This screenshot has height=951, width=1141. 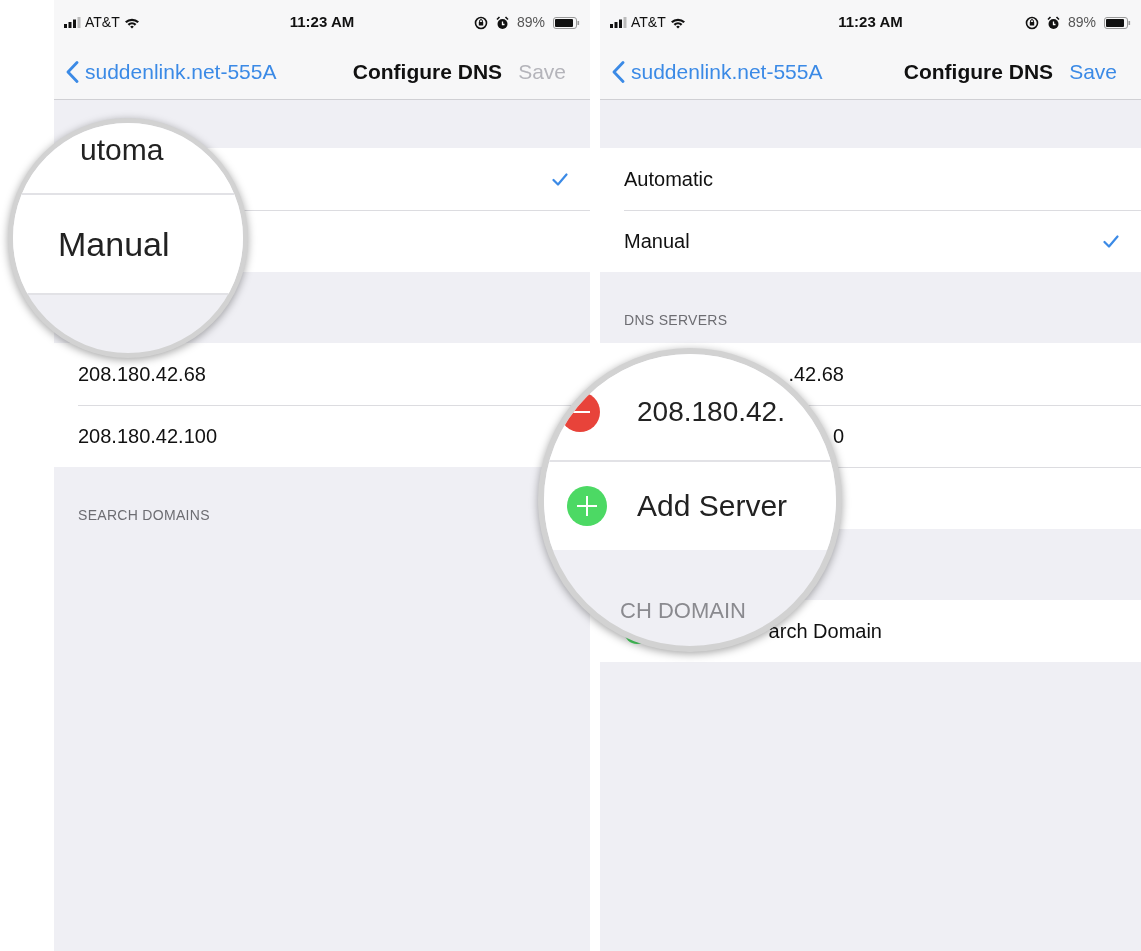 I want to click on section-header: CH DOMAIN, so click(x=683, y=610).